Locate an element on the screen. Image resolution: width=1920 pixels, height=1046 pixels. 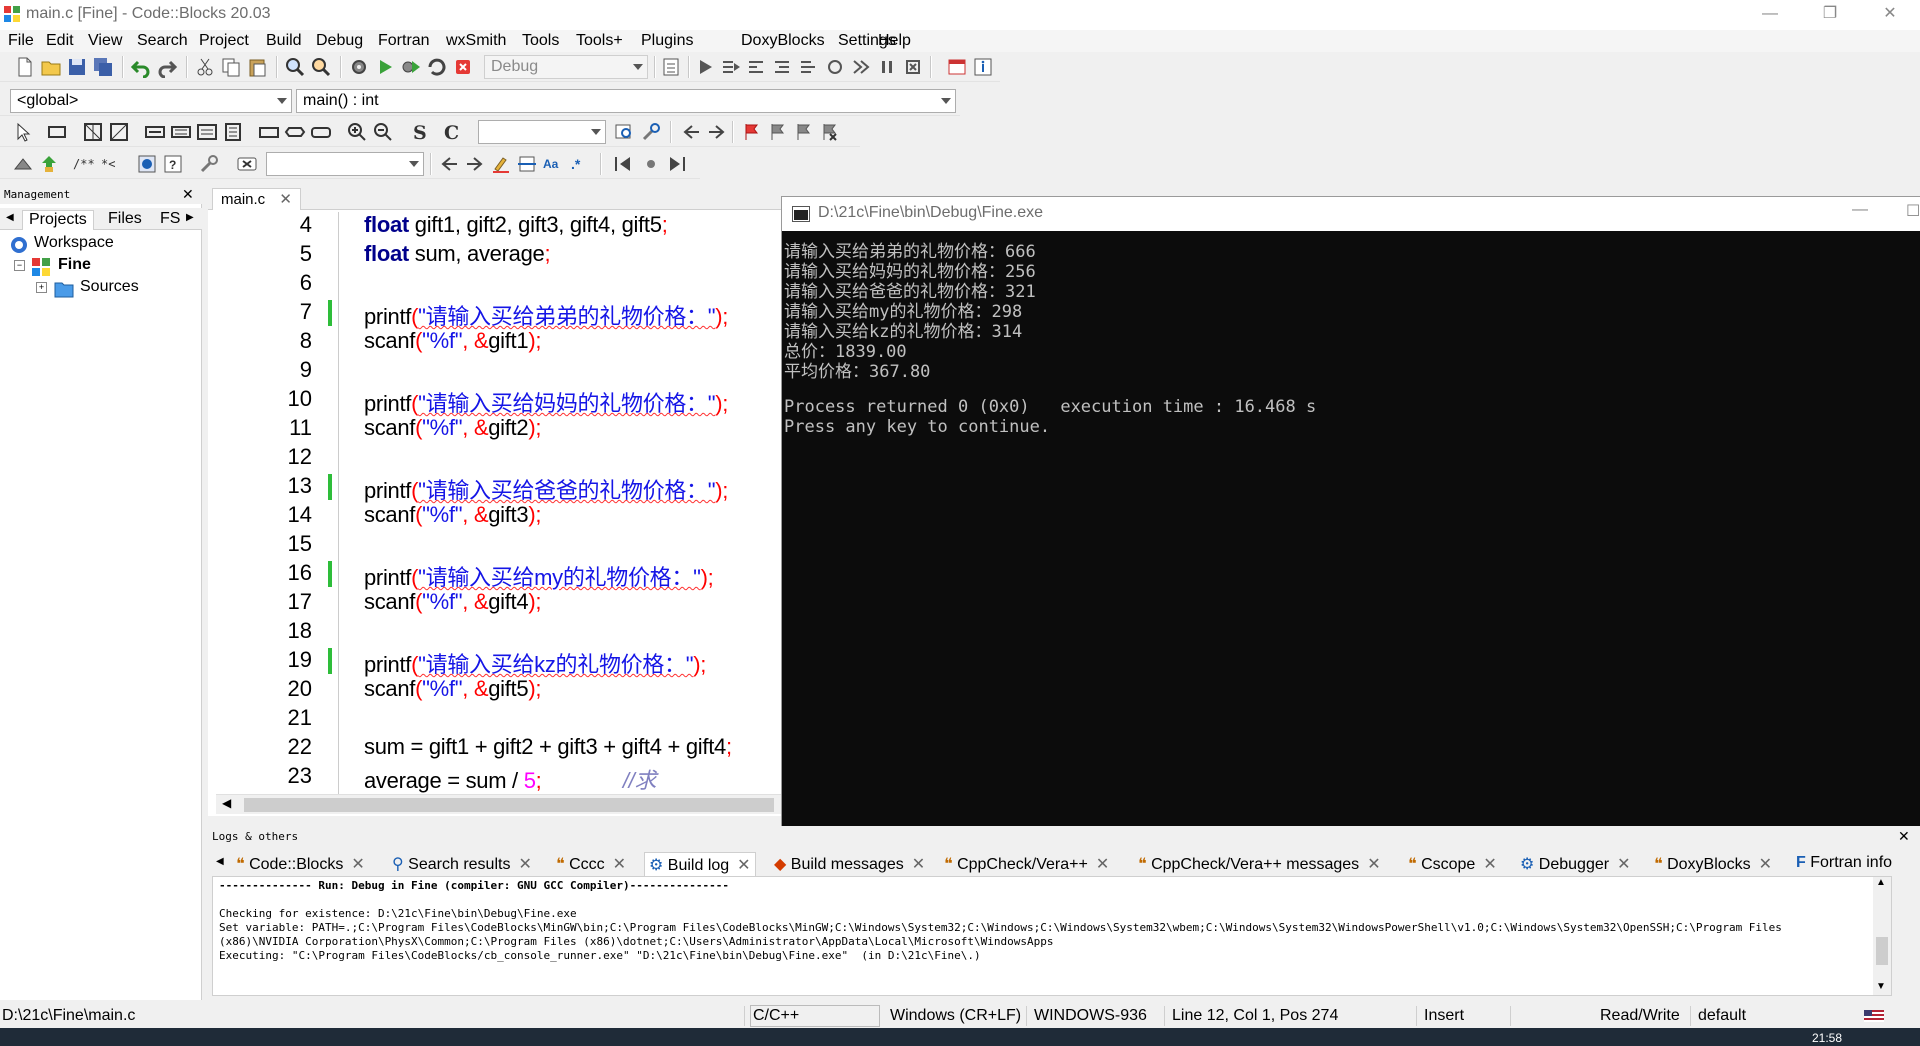
menu-debug: Debug is located at coordinates (339, 41).